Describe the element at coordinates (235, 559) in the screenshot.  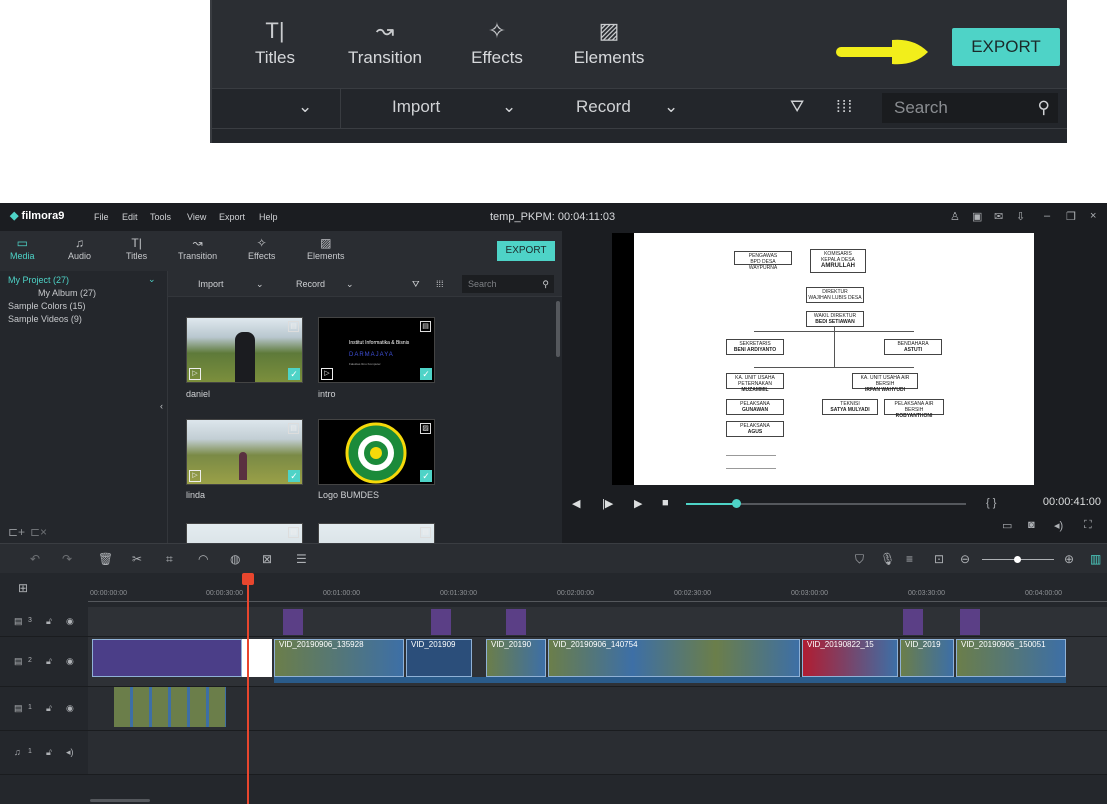
I see `color-icon: ◍` at that location.